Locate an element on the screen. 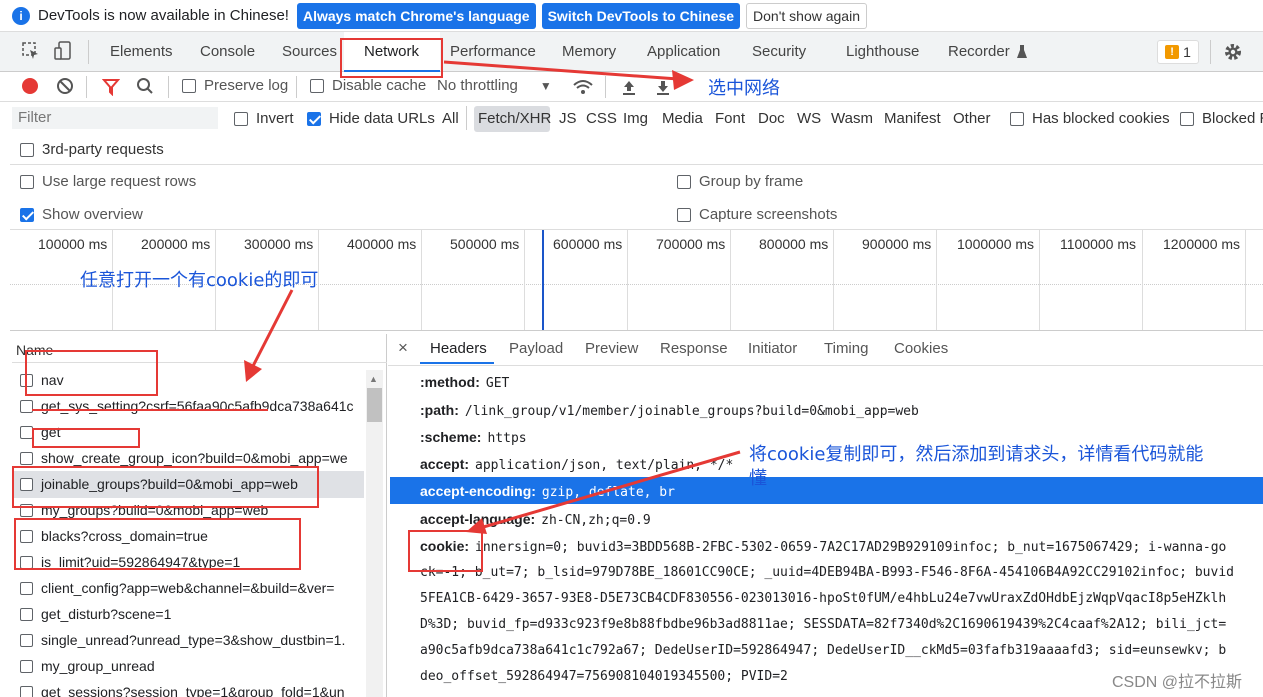 This screenshot has width=1263, height=697. annotation-copy-cookie-cont: 懂 is located at coordinates (758, 478).